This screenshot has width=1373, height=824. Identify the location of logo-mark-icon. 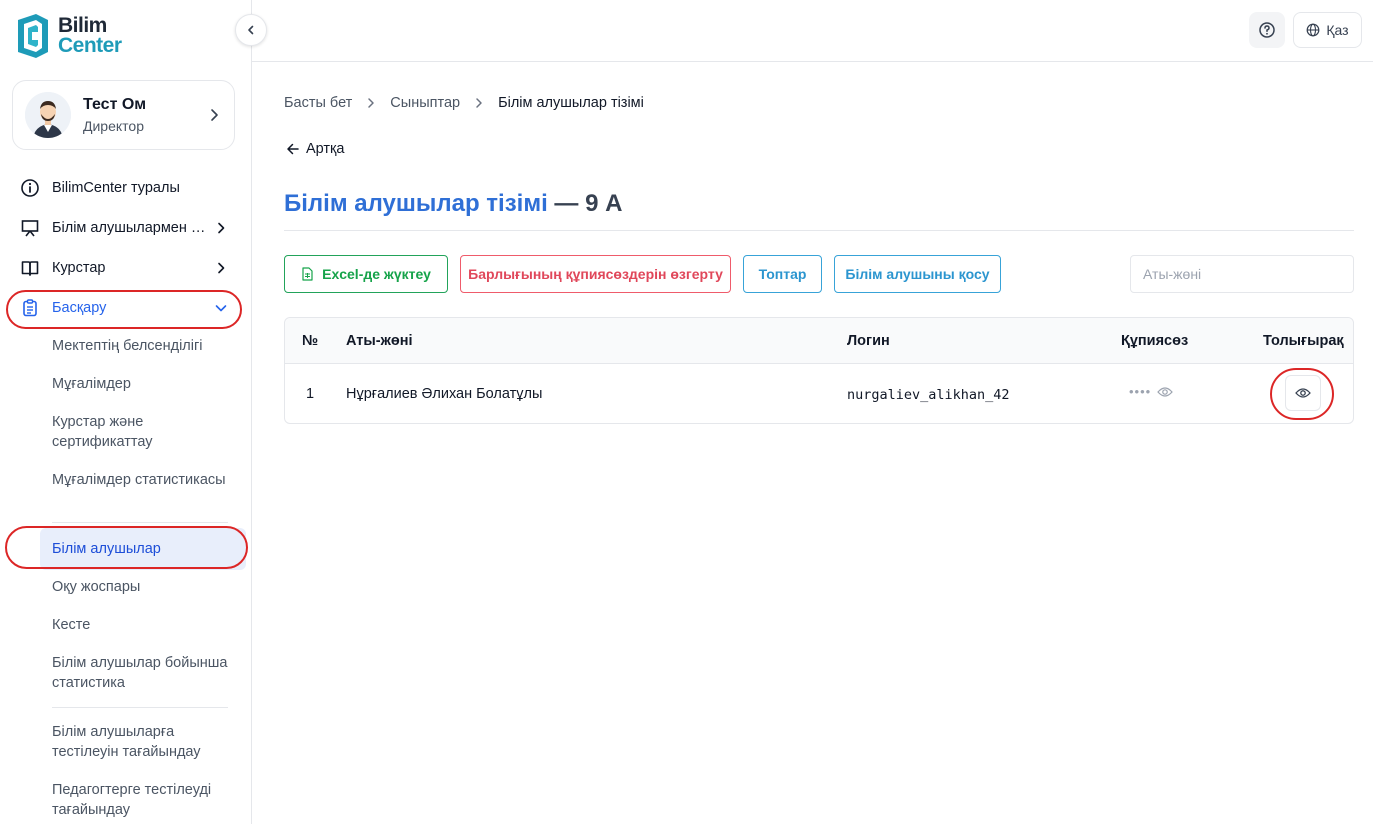
(33, 36).